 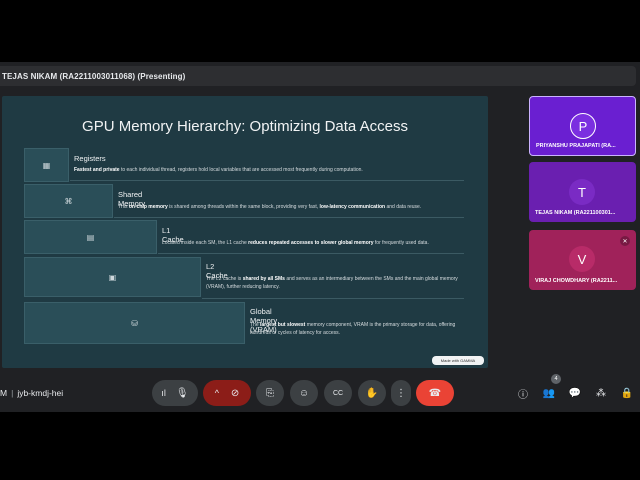 What do you see at coordinates (627, 393) in the screenshot?
I see `host-controls-icon: 🔒` at bounding box center [627, 393].